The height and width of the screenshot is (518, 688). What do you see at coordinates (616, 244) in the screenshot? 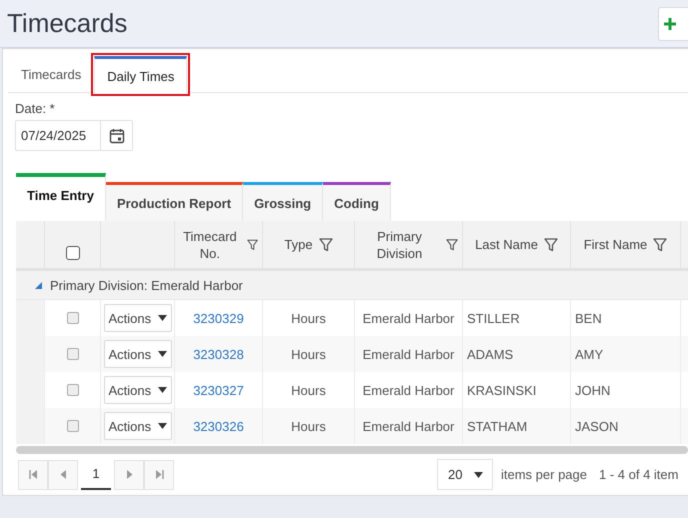
I see `column-header: First Name` at bounding box center [616, 244].